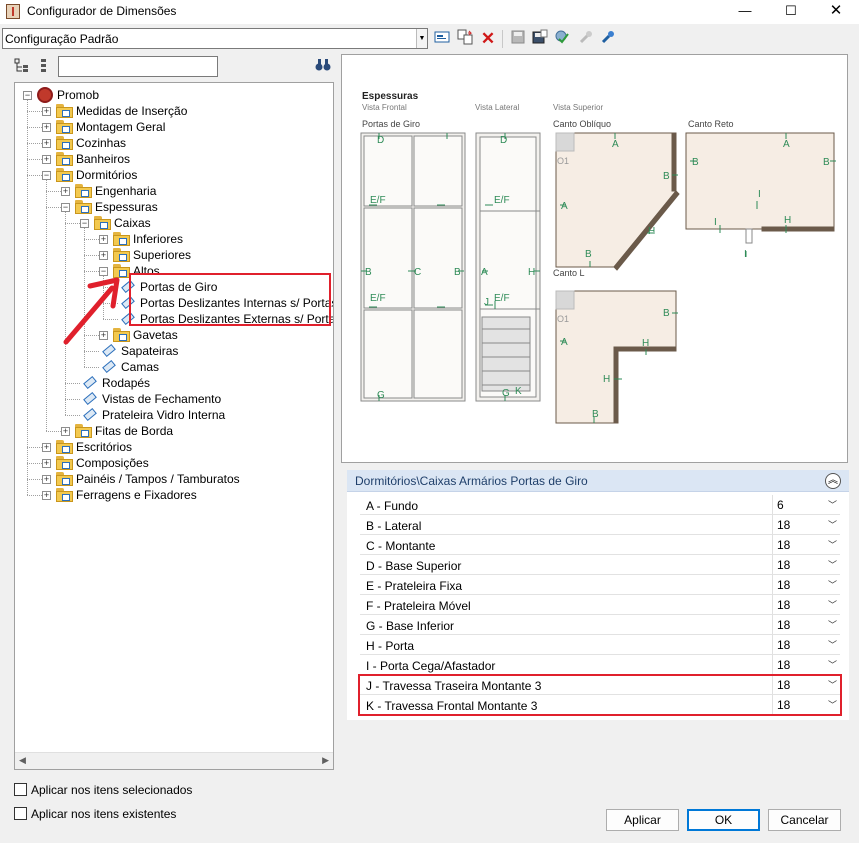 The width and height of the screenshot is (859, 843). Describe the element at coordinates (174, 143) in the screenshot. I see `tree-item-cozinhas: + Cozinhas` at that location.